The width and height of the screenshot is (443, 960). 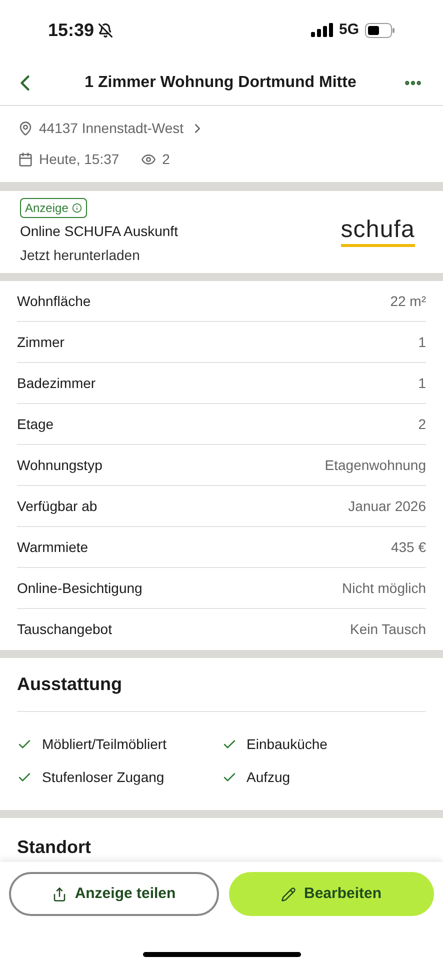 I want to click on feature-label: Einbauküche, so click(x=287, y=744).